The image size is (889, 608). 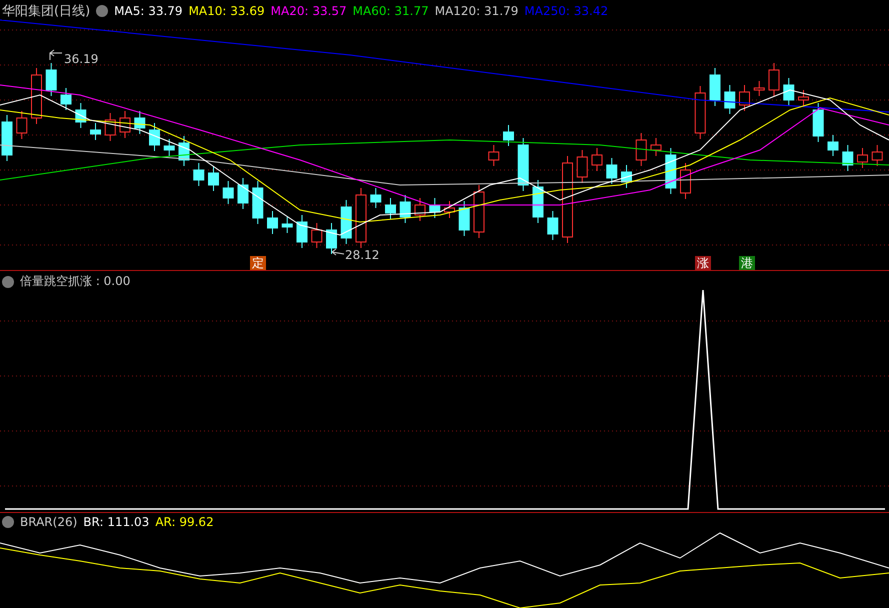 I want to click on indicator-value: BR: 111.03, so click(x=116, y=522).